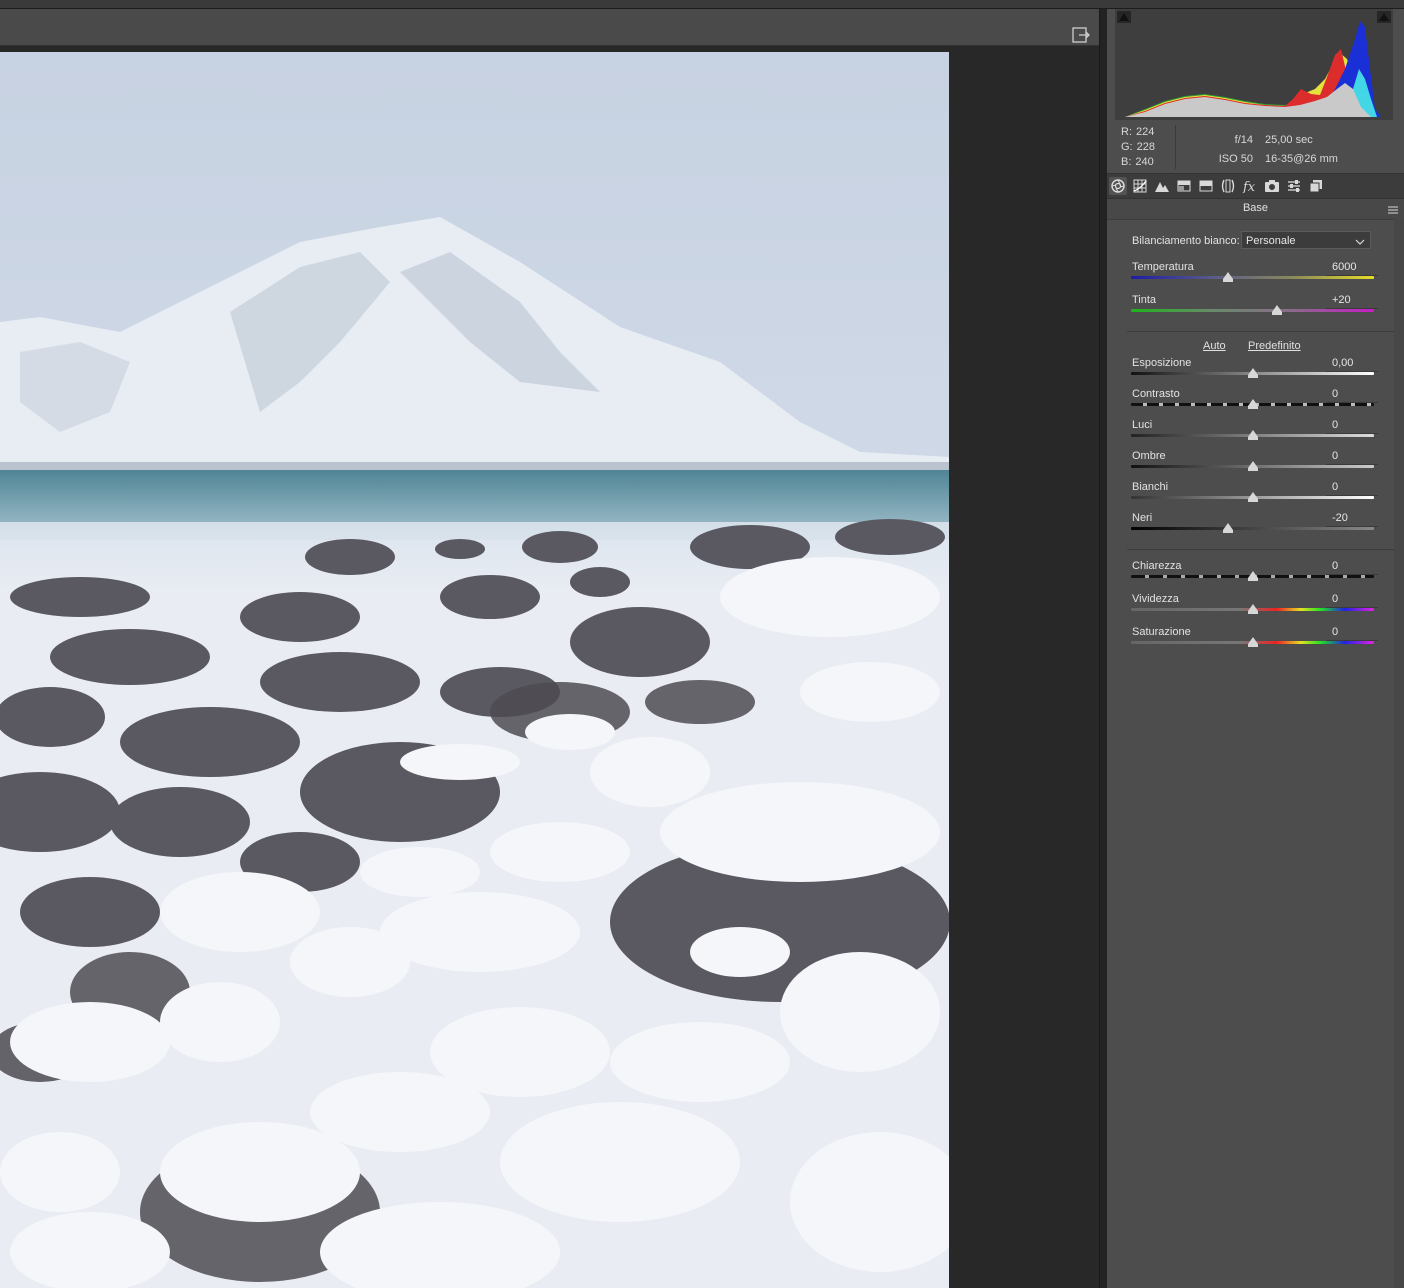 Image resolution: width=1404 pixels, height=1288 pixels. What do you see at coordinates (1352, 600) in the screenshot?
I see `vibrance-value-field: 0` at bounding box center [1352, 600].